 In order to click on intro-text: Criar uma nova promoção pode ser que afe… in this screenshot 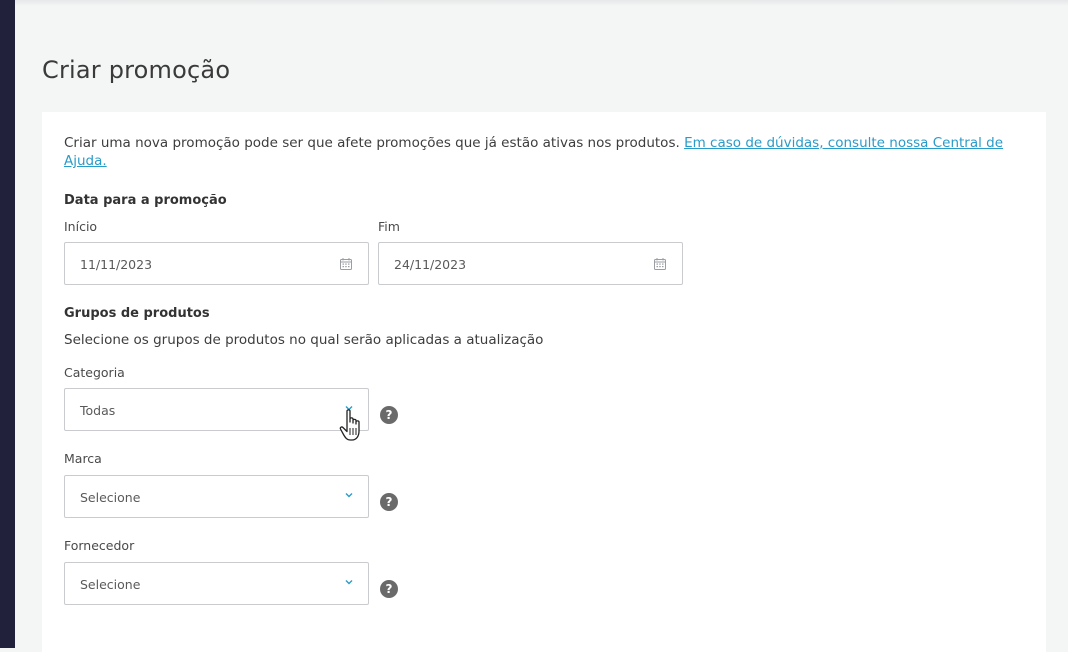, I will do `click(546, 152)`.